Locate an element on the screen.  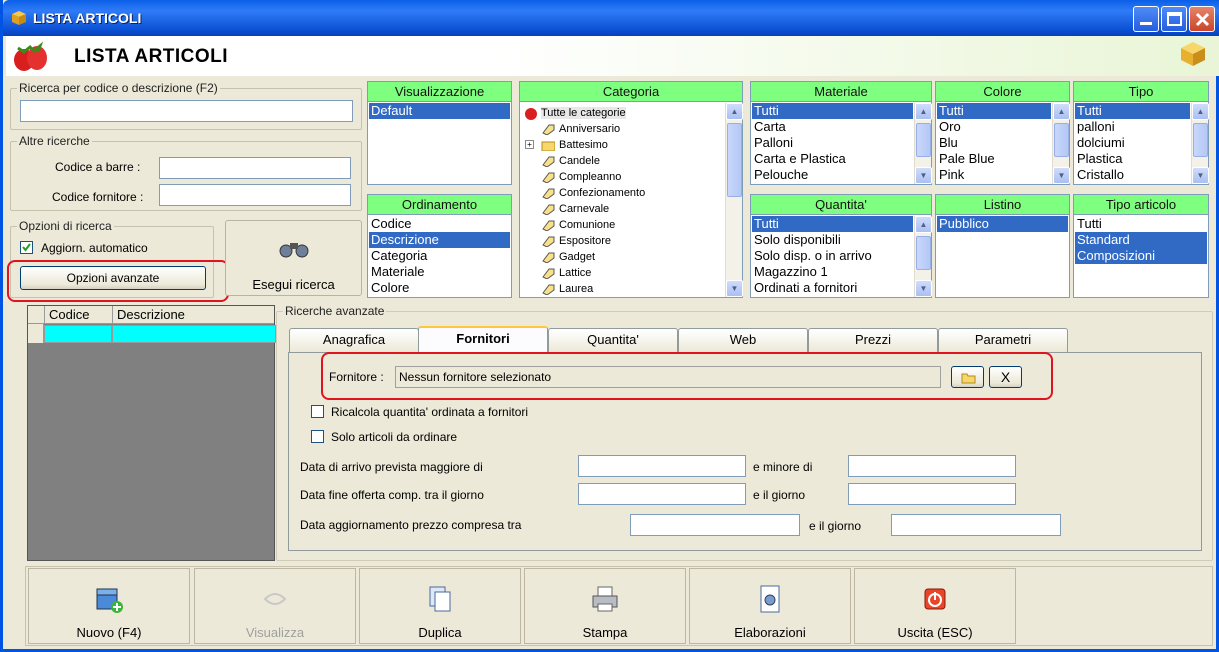
list-item: Pubblico is located at coordinates (1002, 224).